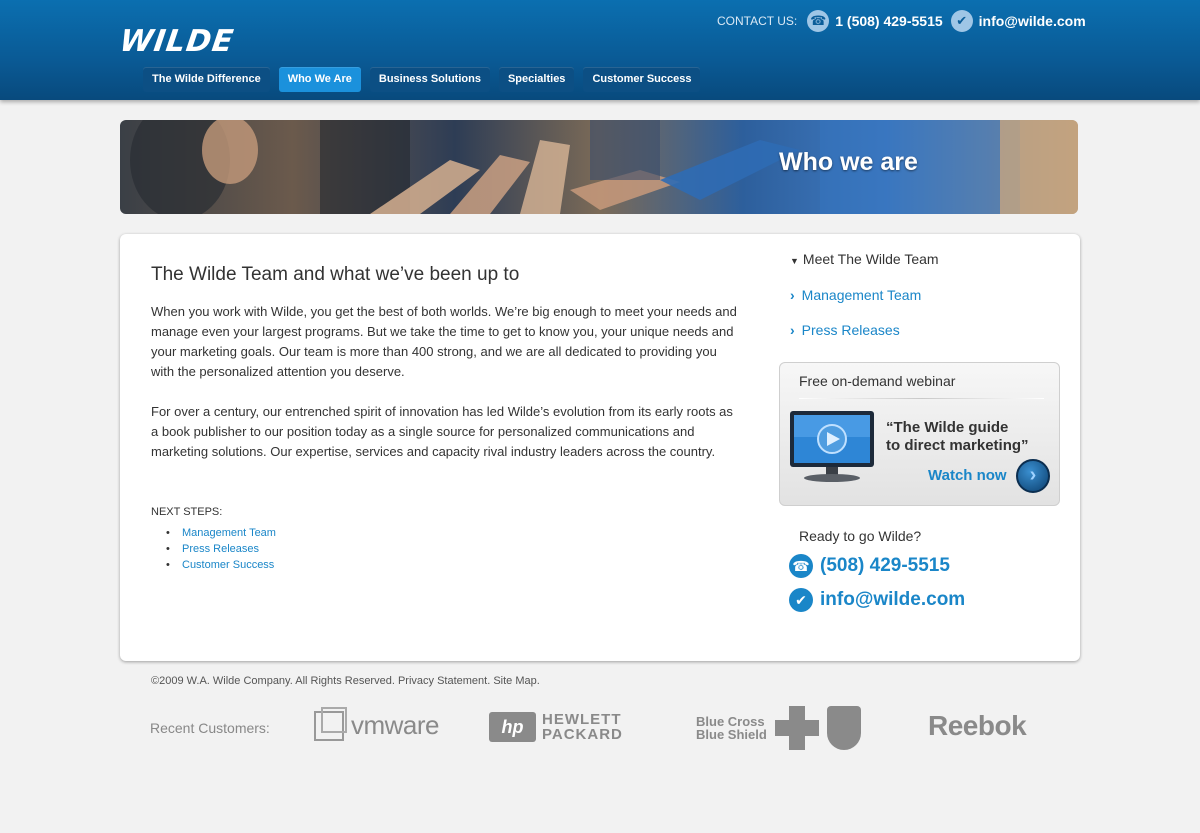 This screenshot has width=1200, height=833. I want to click on vmware-text: vmware, so click(395, 725).